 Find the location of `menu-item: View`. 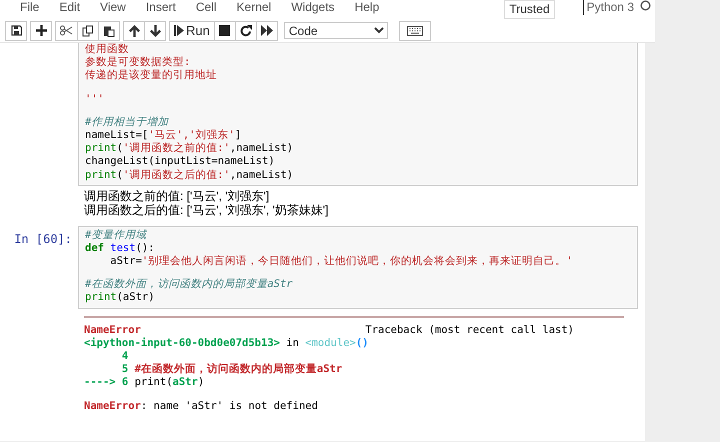

menu-item: View is located at coordinates (113, 7).